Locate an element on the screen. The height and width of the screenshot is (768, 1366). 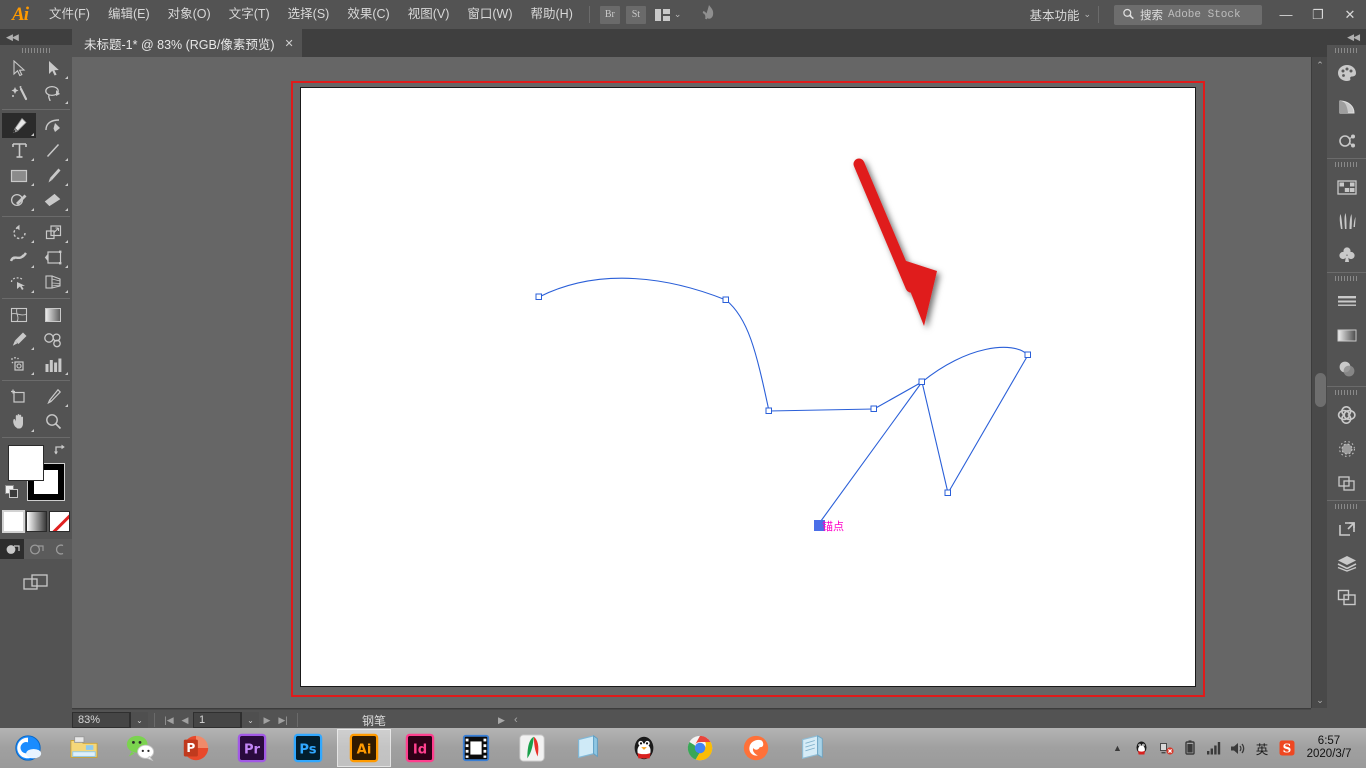
menu-effect: 效果(C) is located at coordinates (368, 14).